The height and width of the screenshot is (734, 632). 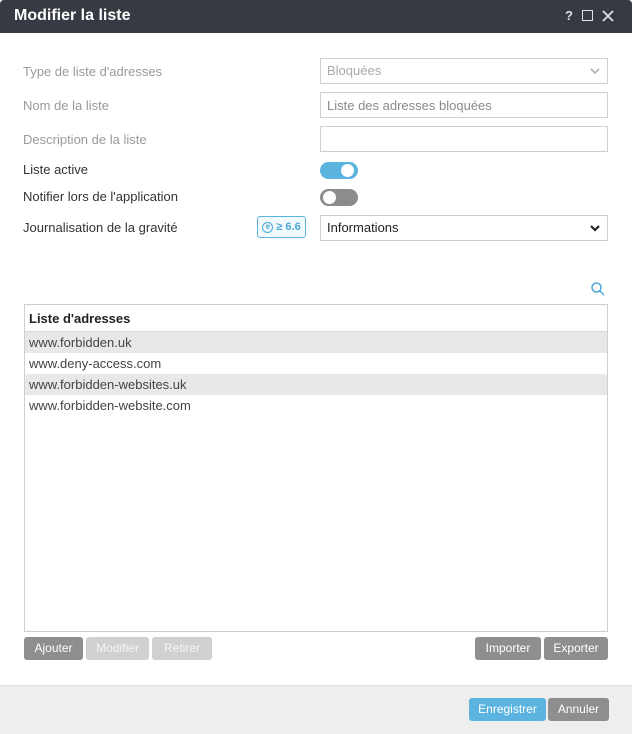 I want to click on notify-label: Notifier lors de l'application, so click(x=100, y=196).